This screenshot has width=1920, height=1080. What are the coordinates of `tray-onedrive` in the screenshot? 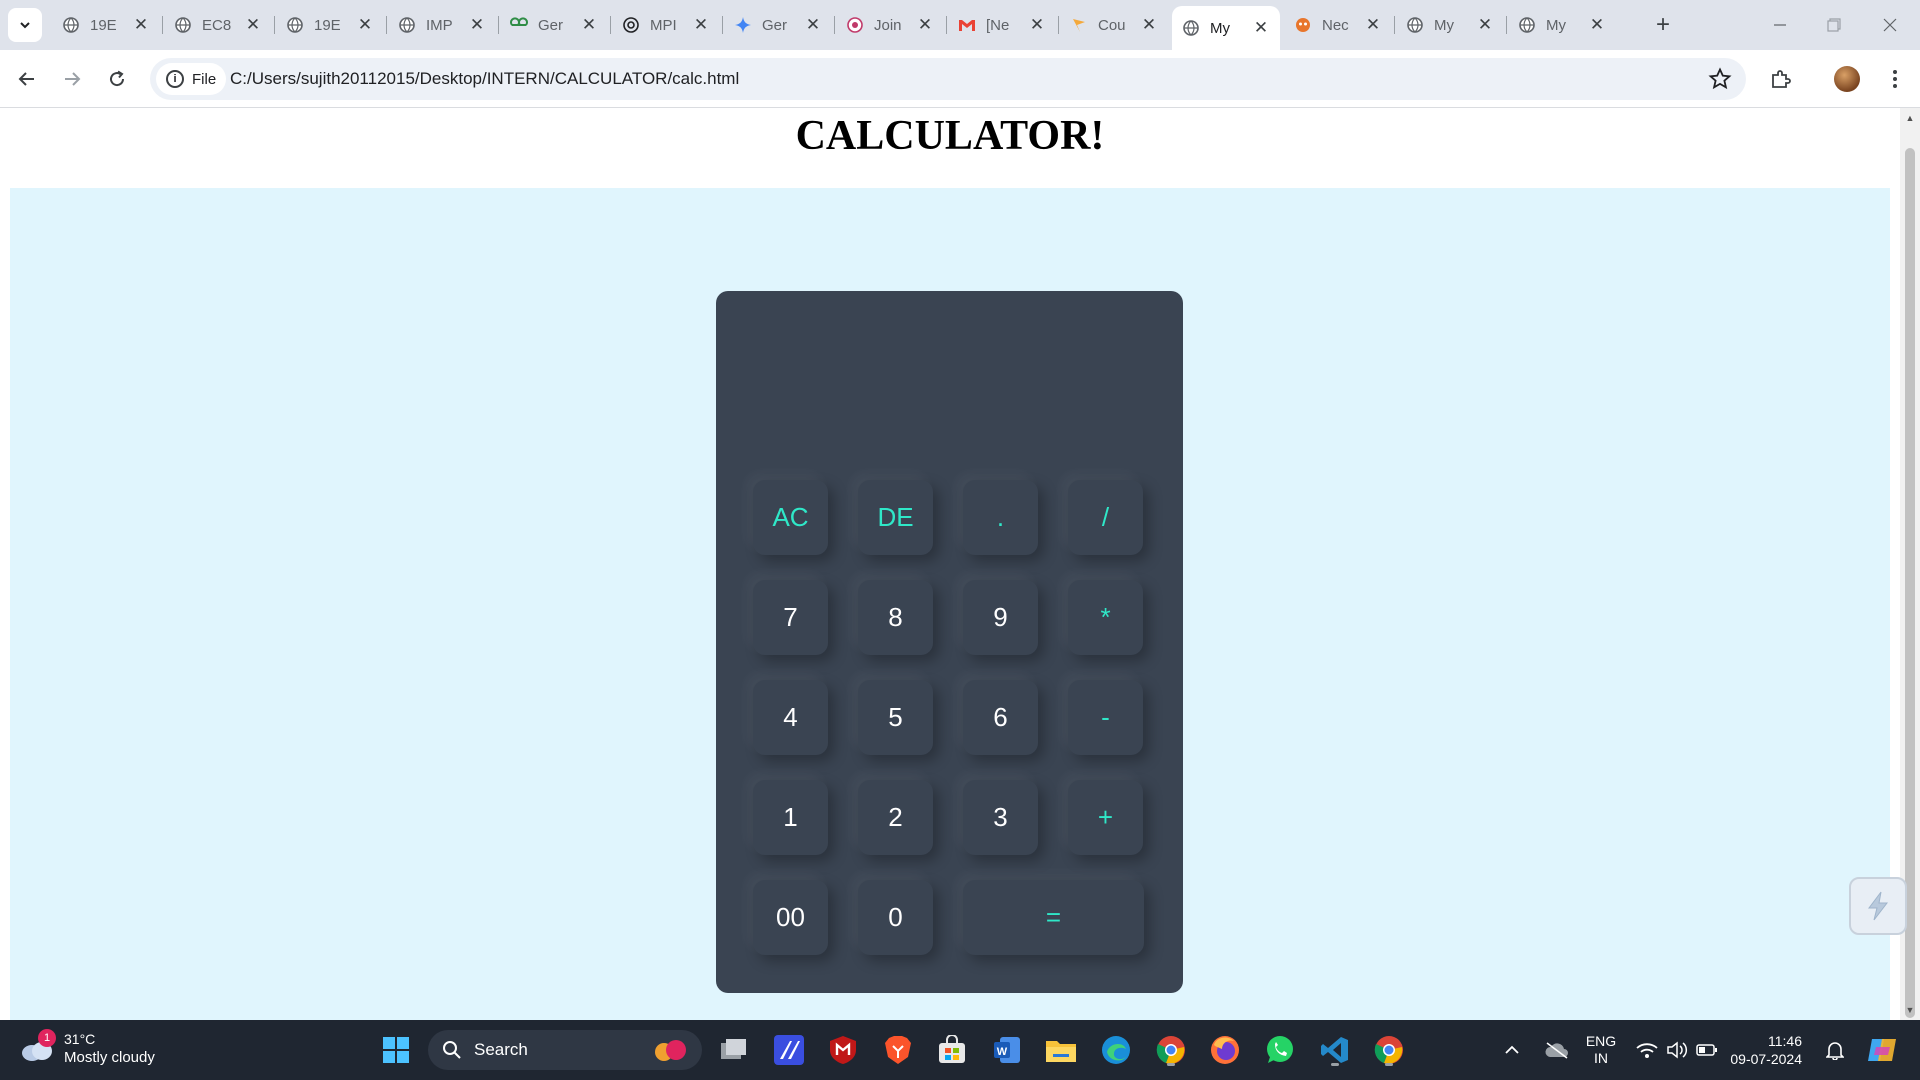 It's located at (1557, 1050).